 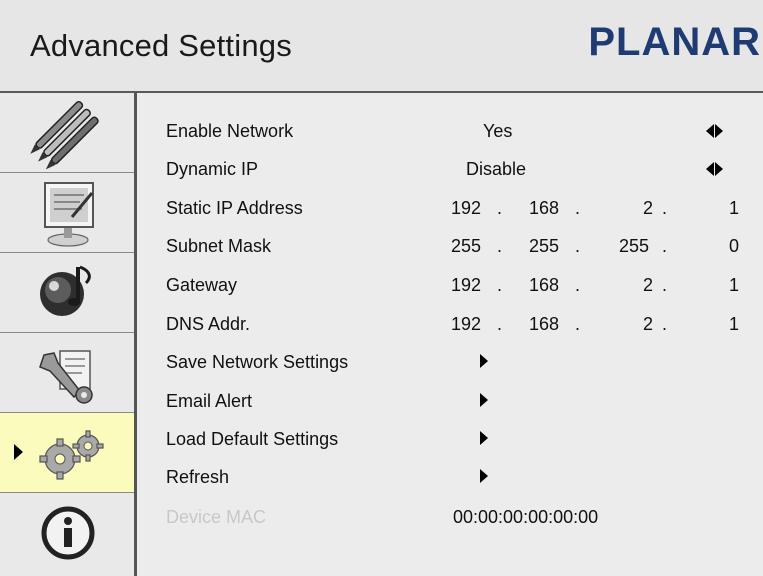 What do you see at coordinates (734, 324) in the screenshot?
I see `dns-octet-4: 1` at bounding box center [734, 324].